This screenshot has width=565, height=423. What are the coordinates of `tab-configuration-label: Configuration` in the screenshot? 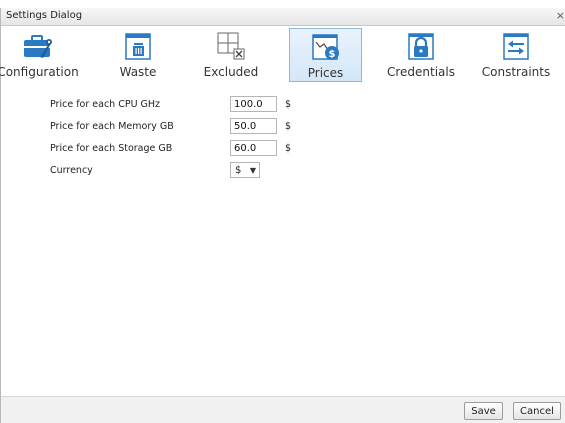 It's located at (39, 72).